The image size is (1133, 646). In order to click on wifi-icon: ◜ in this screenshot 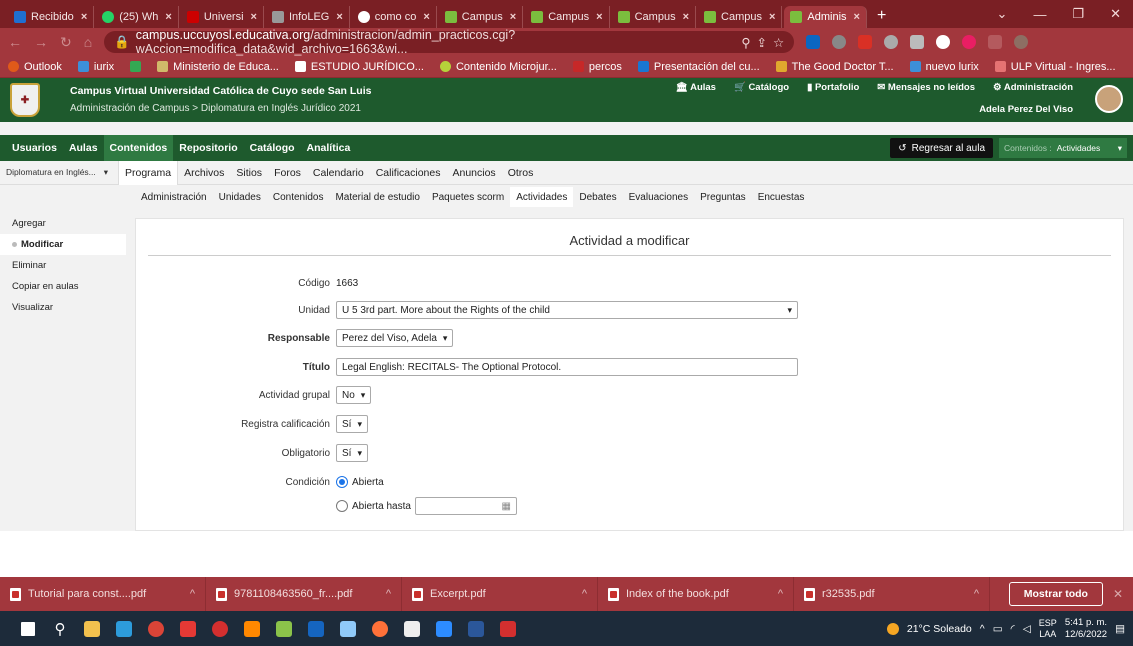, I will do `click(1013, 629)`.